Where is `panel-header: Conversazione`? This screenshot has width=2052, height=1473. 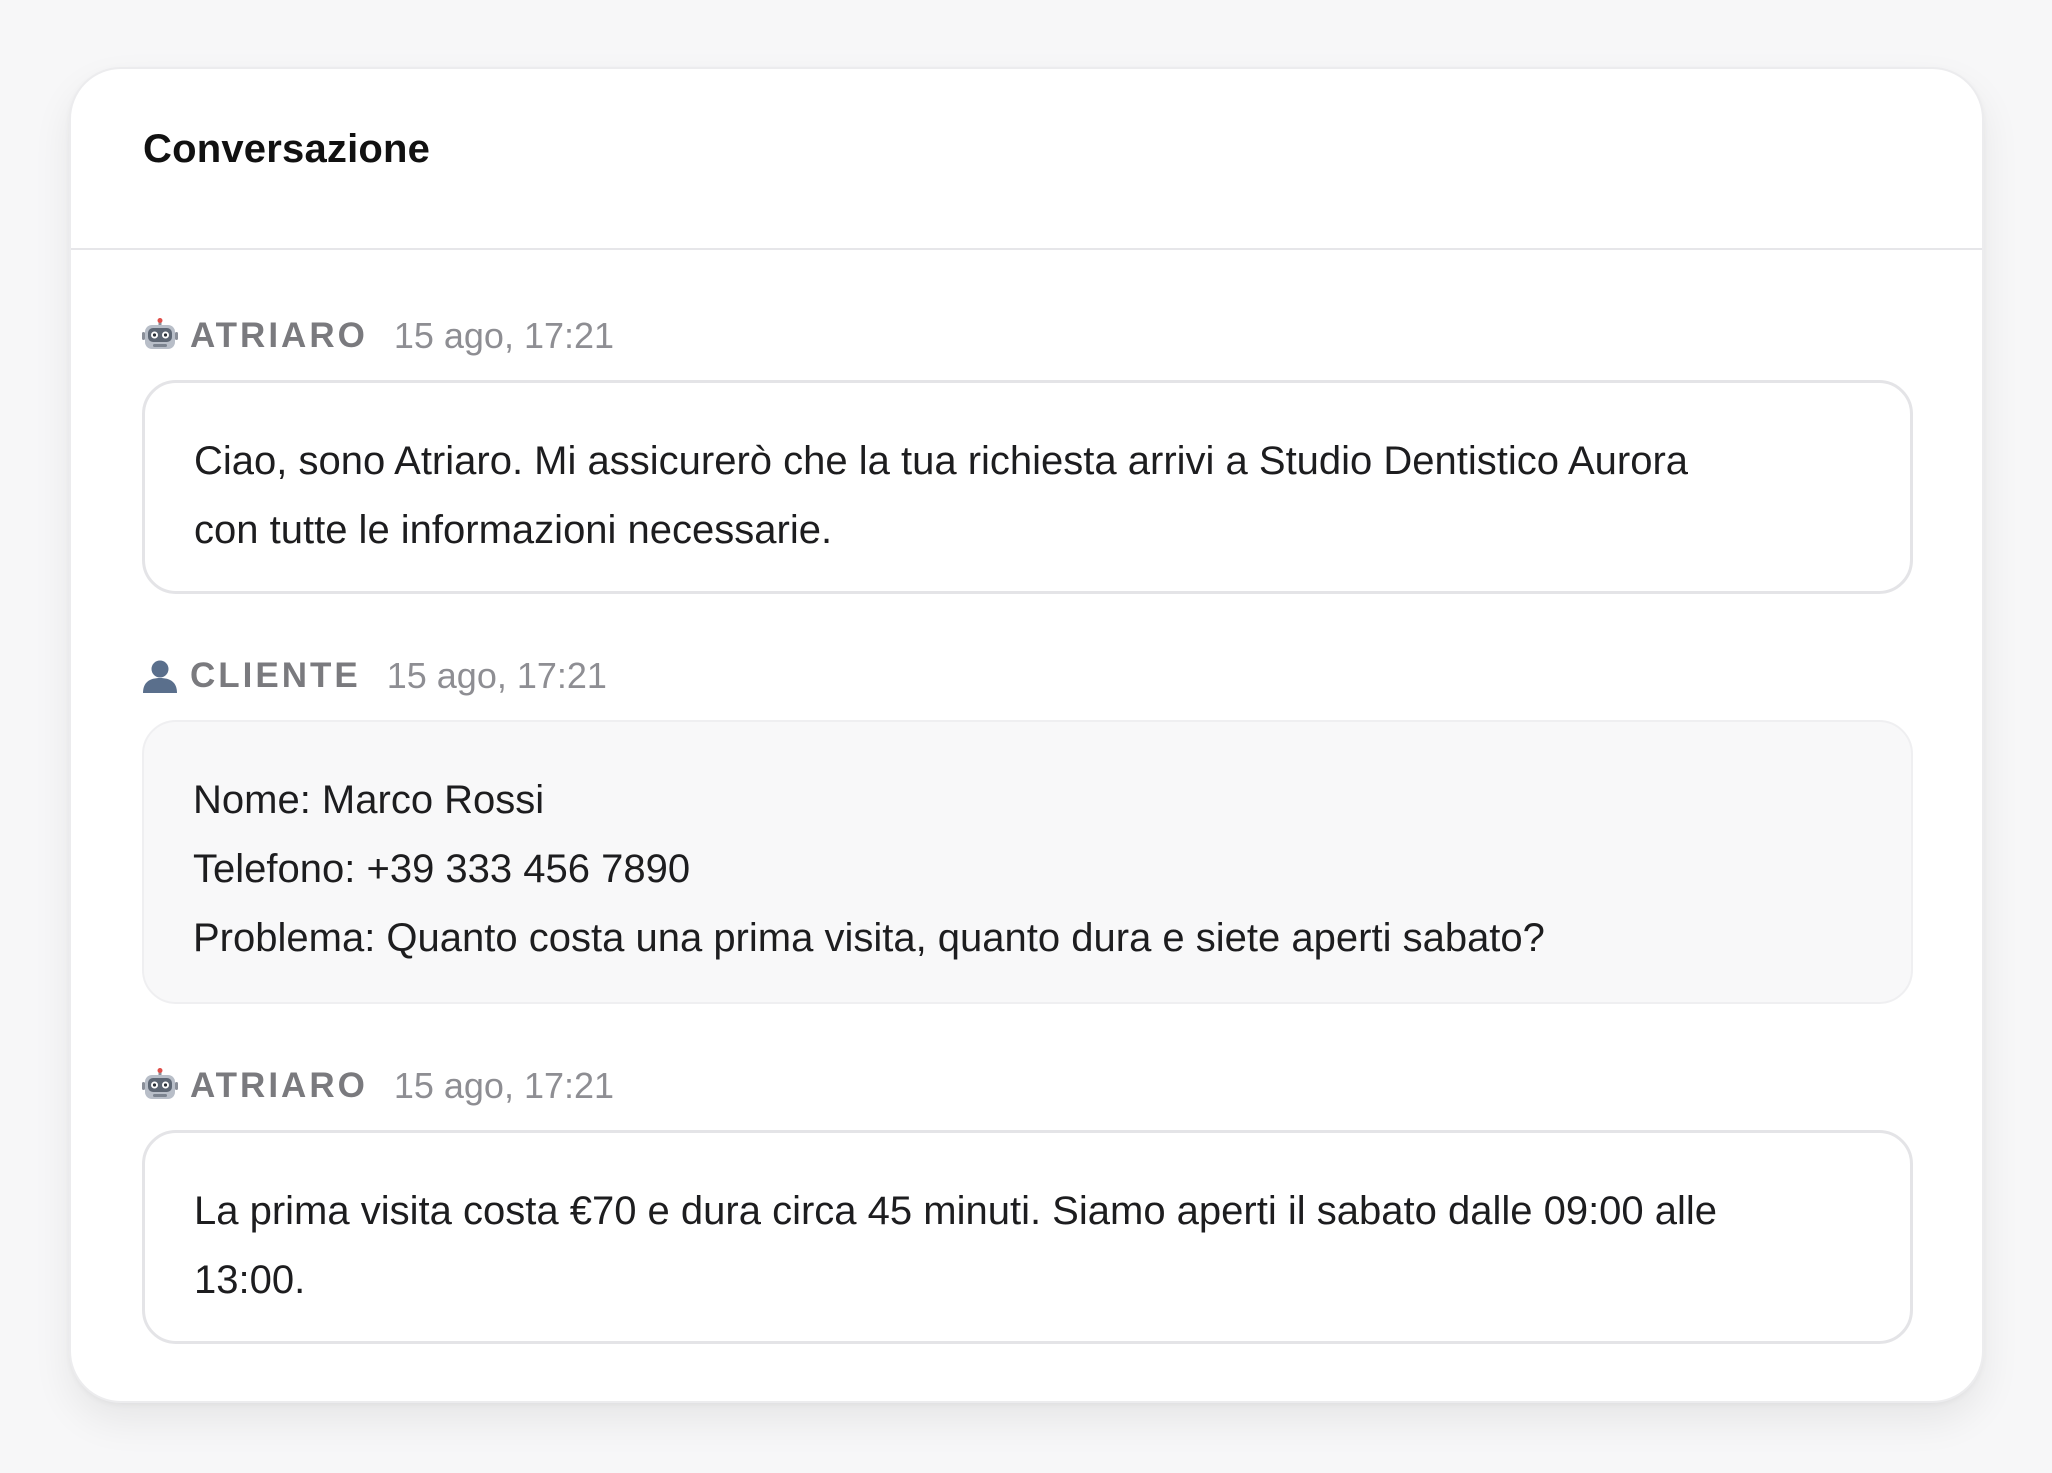
panel-header: Conversazione is located at coordinates (1026, 159).